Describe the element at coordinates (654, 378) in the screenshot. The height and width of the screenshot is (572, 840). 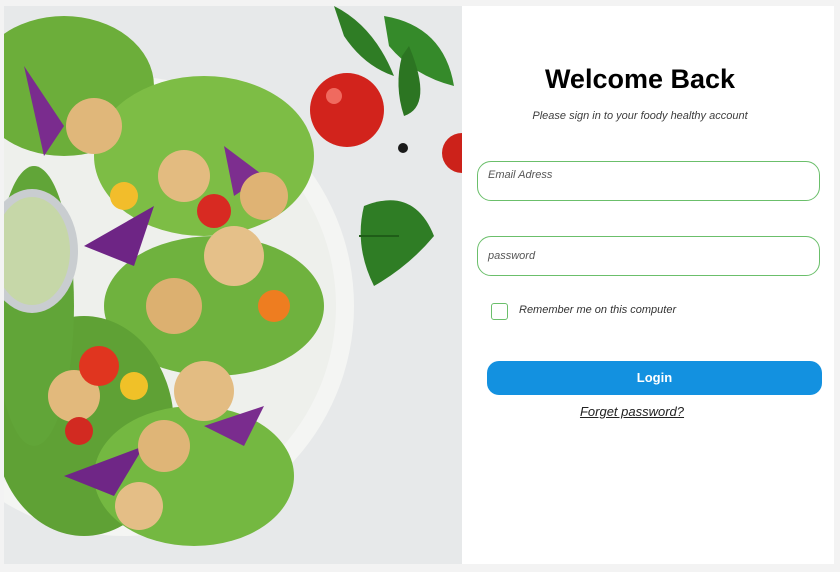
I see `login-button: Login` at that location.